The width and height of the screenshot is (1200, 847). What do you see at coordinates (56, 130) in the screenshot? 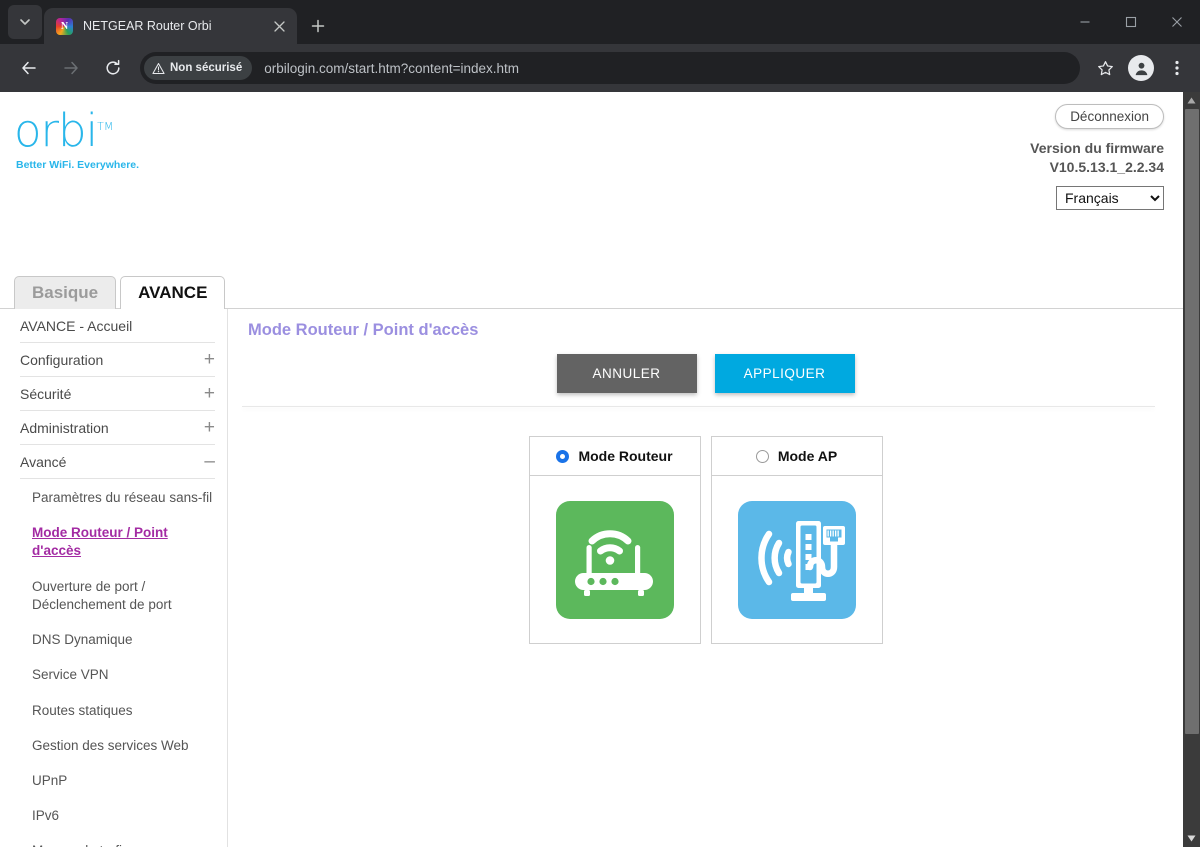
I see `logo-wordmark: orbi` at bounding box center [56, 130].